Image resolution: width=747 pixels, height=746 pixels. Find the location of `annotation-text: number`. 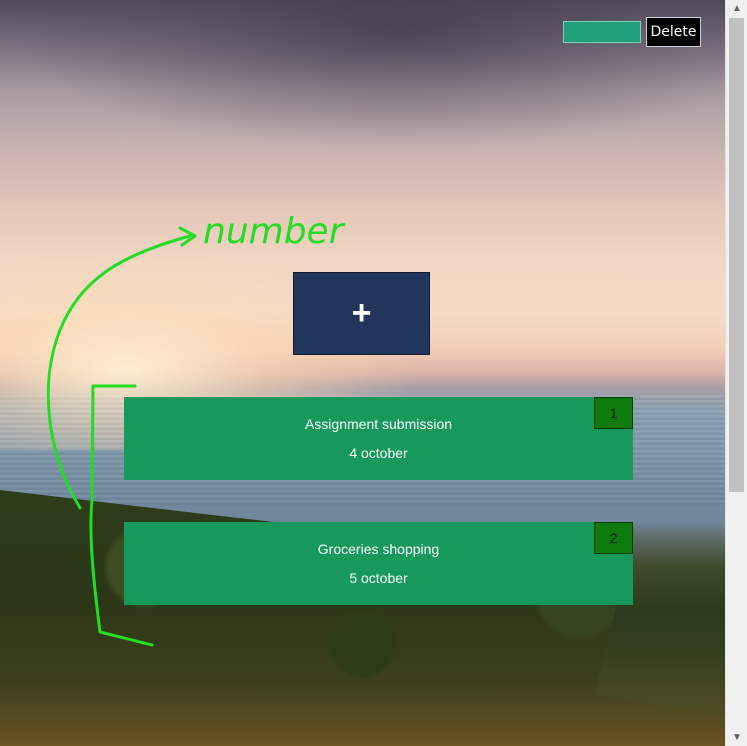

annotation-text: number is located at coordinates (274, 231).